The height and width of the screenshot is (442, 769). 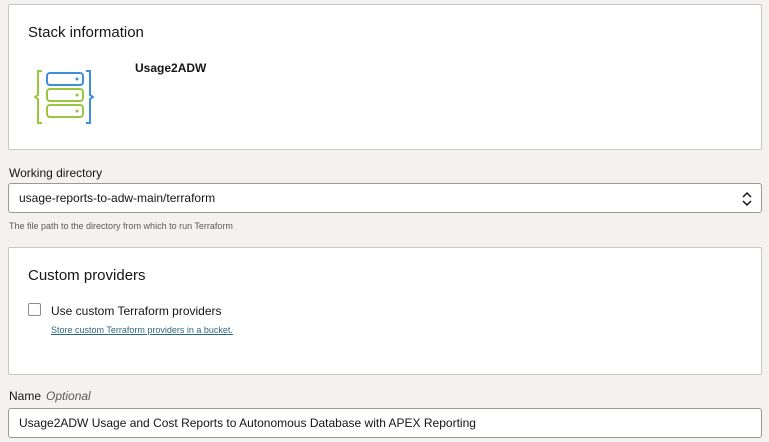 What do you see at coordinates (117, 198) in the screenshot?
I see `working-directory-value: usage-reports-to-adw-main/terraform` at bounding box center [117, 198].